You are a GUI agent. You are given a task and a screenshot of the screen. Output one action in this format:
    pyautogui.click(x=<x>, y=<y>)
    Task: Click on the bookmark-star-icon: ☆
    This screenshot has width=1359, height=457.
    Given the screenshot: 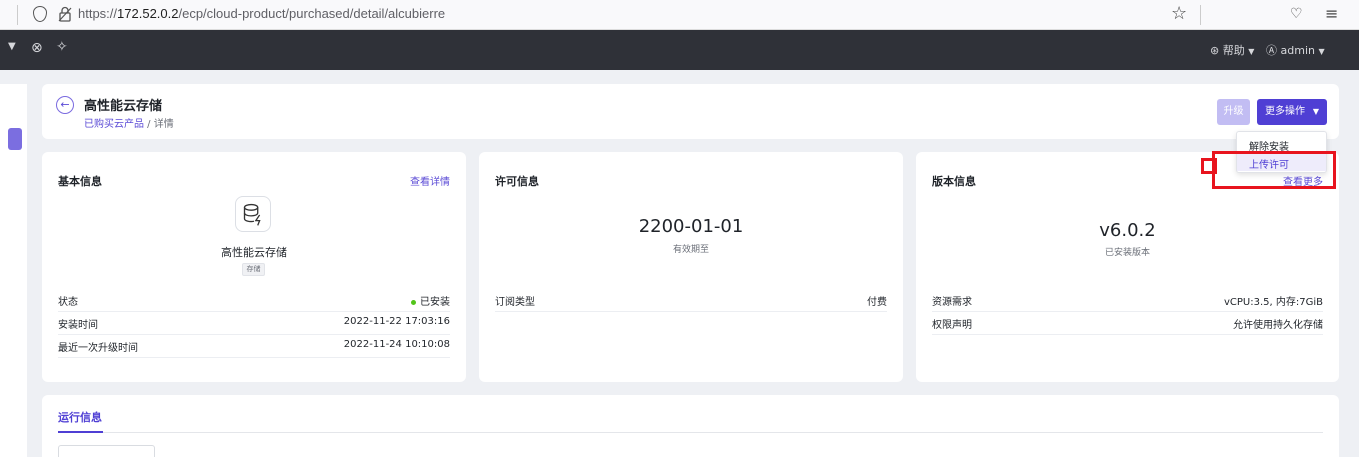 What is the action you would take?
    pyautogui.click(x=1179, y=14)
    